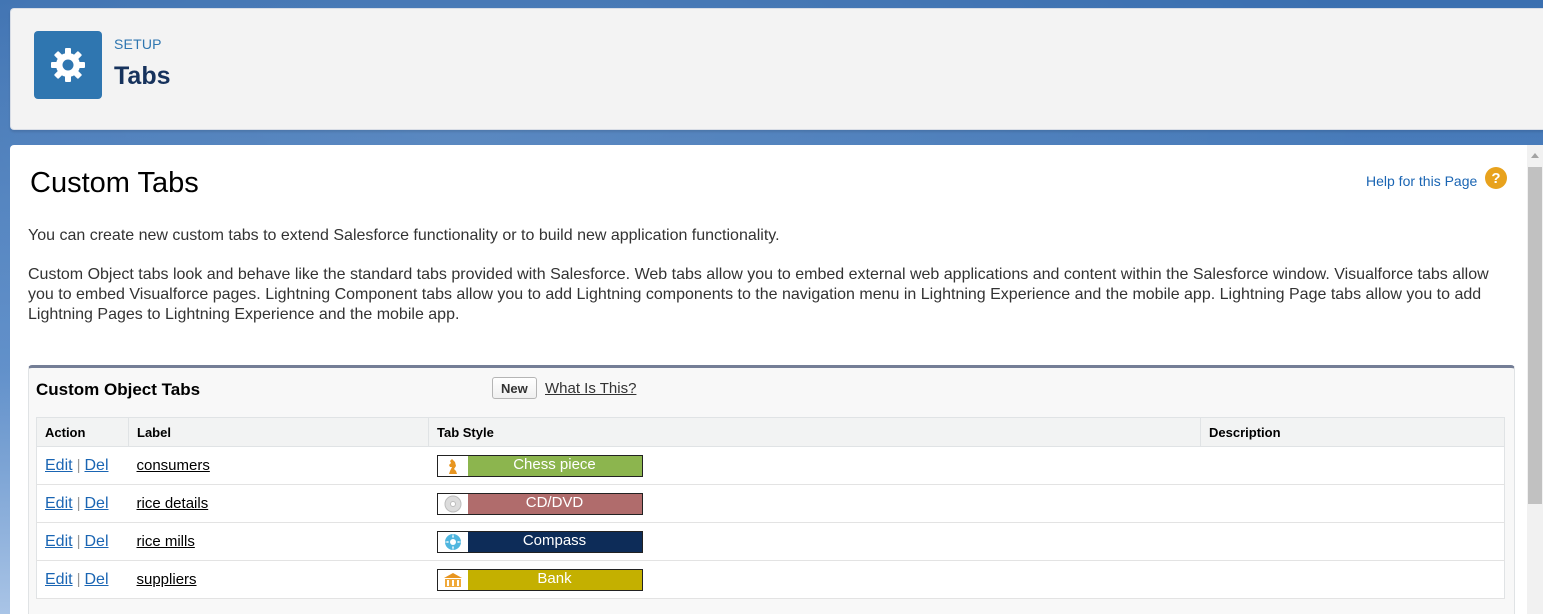 This screenshot has height=614, width=1543. Describe the element at coordinates (1352, 432) in the screenshot. I see `column-header-description: Description` at that location.